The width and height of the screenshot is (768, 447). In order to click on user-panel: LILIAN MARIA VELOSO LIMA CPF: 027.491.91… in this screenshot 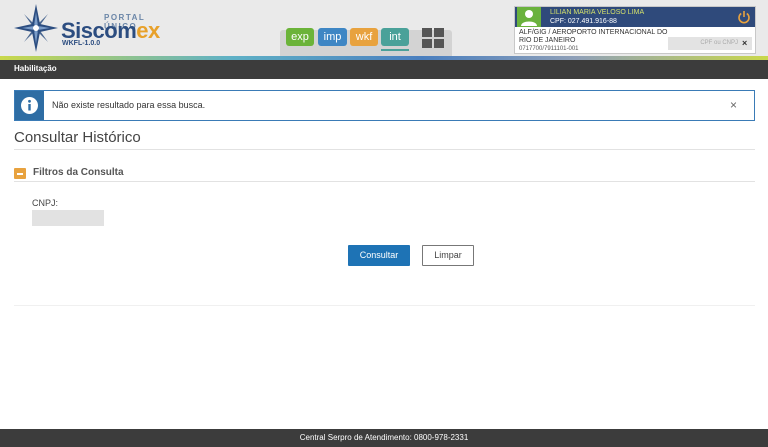, I will do `click(635, 30)`.